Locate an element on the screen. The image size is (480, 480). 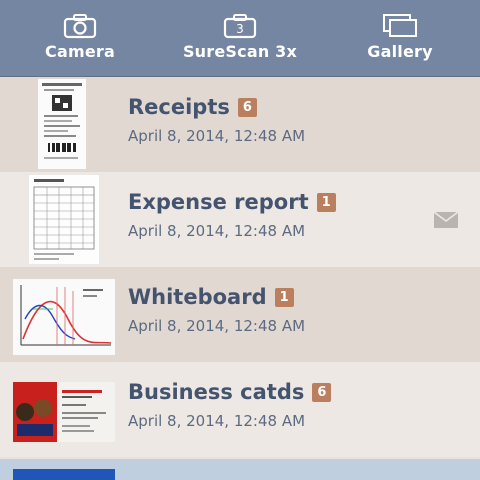
item-title: Expense report is located at coordinates (218, 202).